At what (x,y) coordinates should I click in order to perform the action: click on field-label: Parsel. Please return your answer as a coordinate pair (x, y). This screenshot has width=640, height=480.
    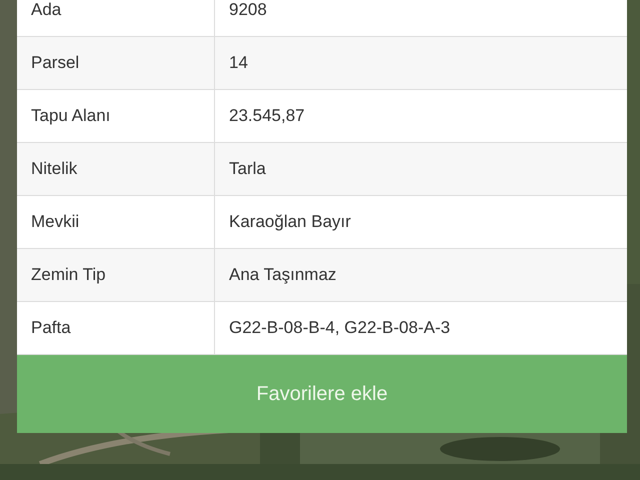
    Looking at the image, I should click on (55, 63).